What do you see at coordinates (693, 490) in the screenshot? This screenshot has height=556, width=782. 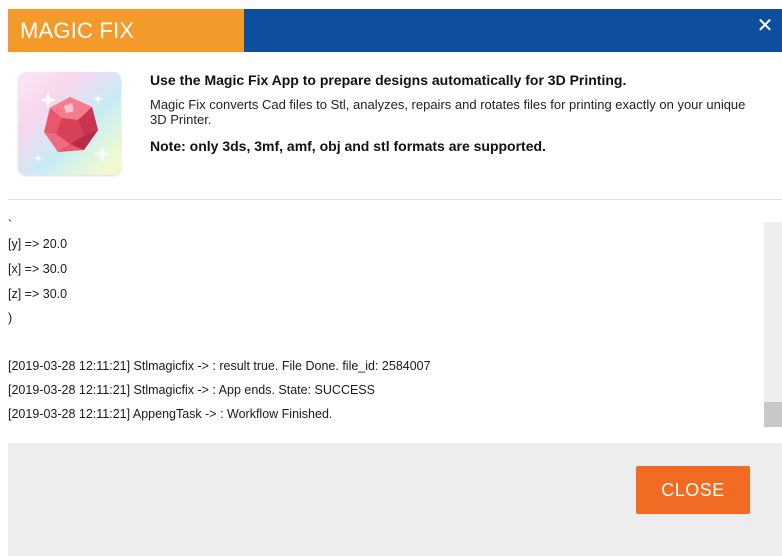 I see `close-button: CLOSE` at bounding box center [693, 490].